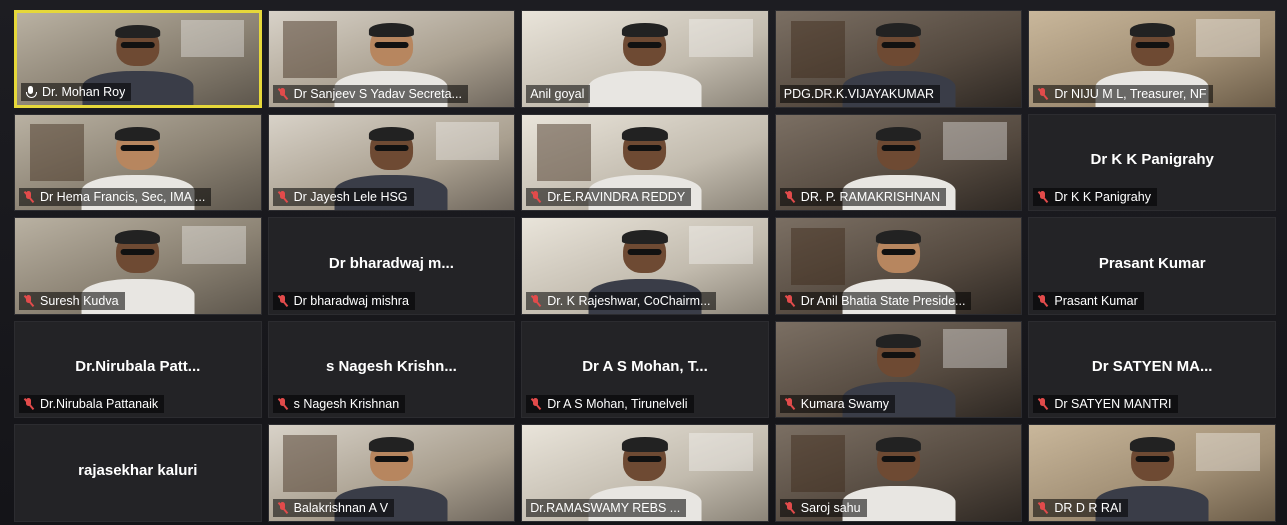 Image resolution: width=1287 pixels, height=525 pixels. I want to click on participant-tile: DR D R RAI, so click(1152, 473).